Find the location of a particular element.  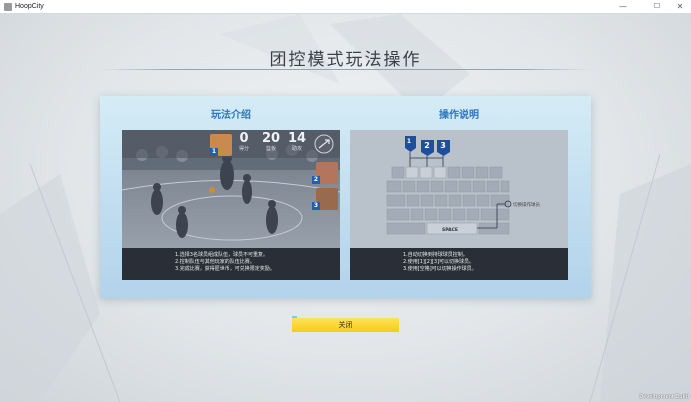

keyboard-illustration is located at coordinates (459, 189).